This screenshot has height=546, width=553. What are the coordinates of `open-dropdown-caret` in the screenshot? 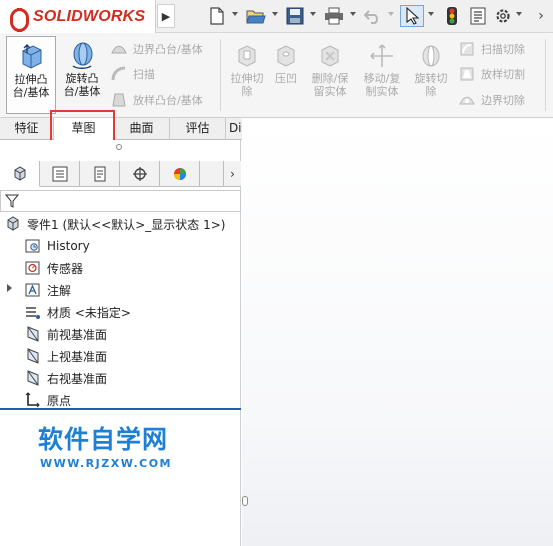 It's located at (275, 14).